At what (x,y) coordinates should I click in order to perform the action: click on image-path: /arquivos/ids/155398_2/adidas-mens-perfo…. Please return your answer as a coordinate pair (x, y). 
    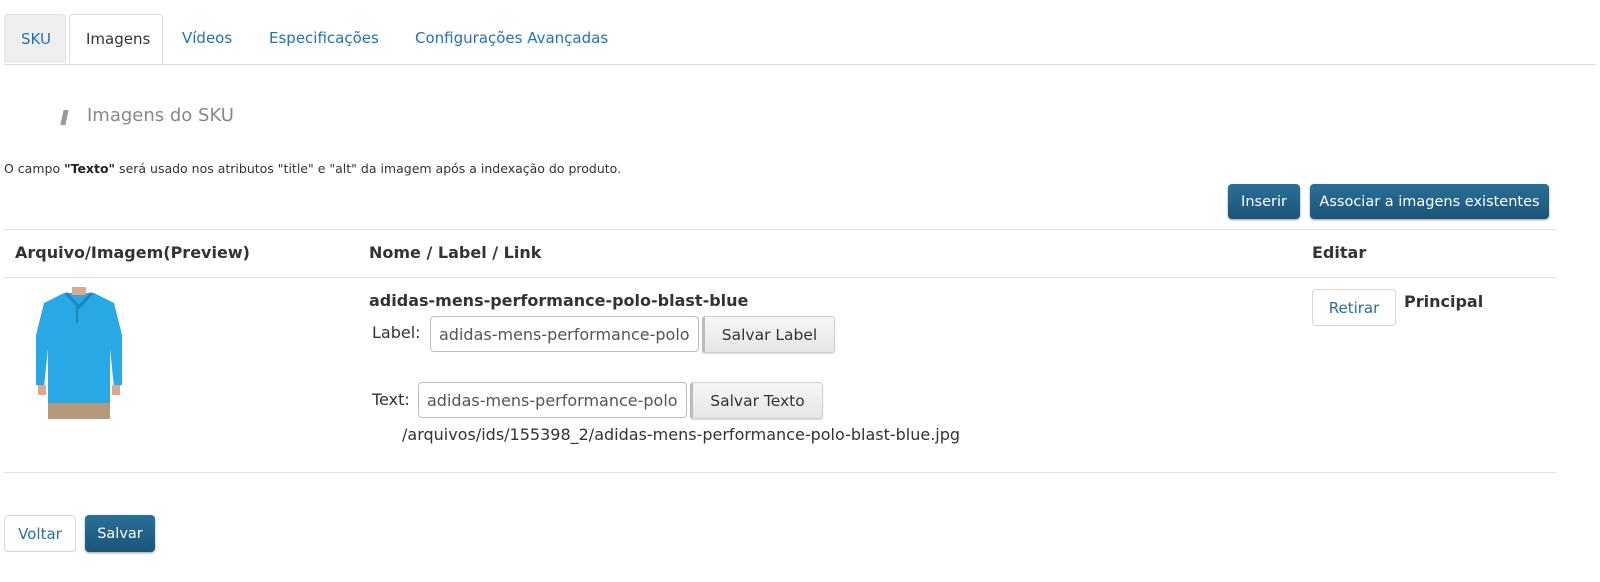
    Looking at the image, I should click on (681, 434).